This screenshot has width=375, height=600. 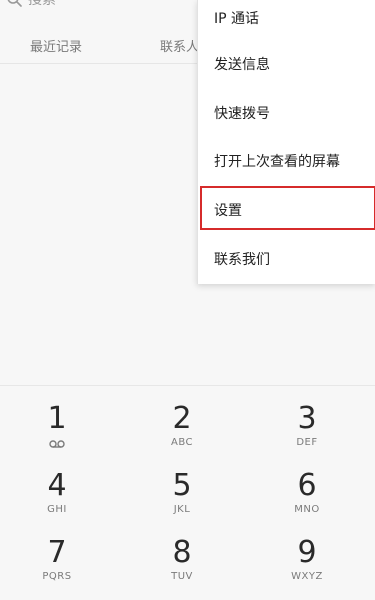 I want to click on menu-item-label: 打开上次查看的屏幕, so click(x=277, y=162).